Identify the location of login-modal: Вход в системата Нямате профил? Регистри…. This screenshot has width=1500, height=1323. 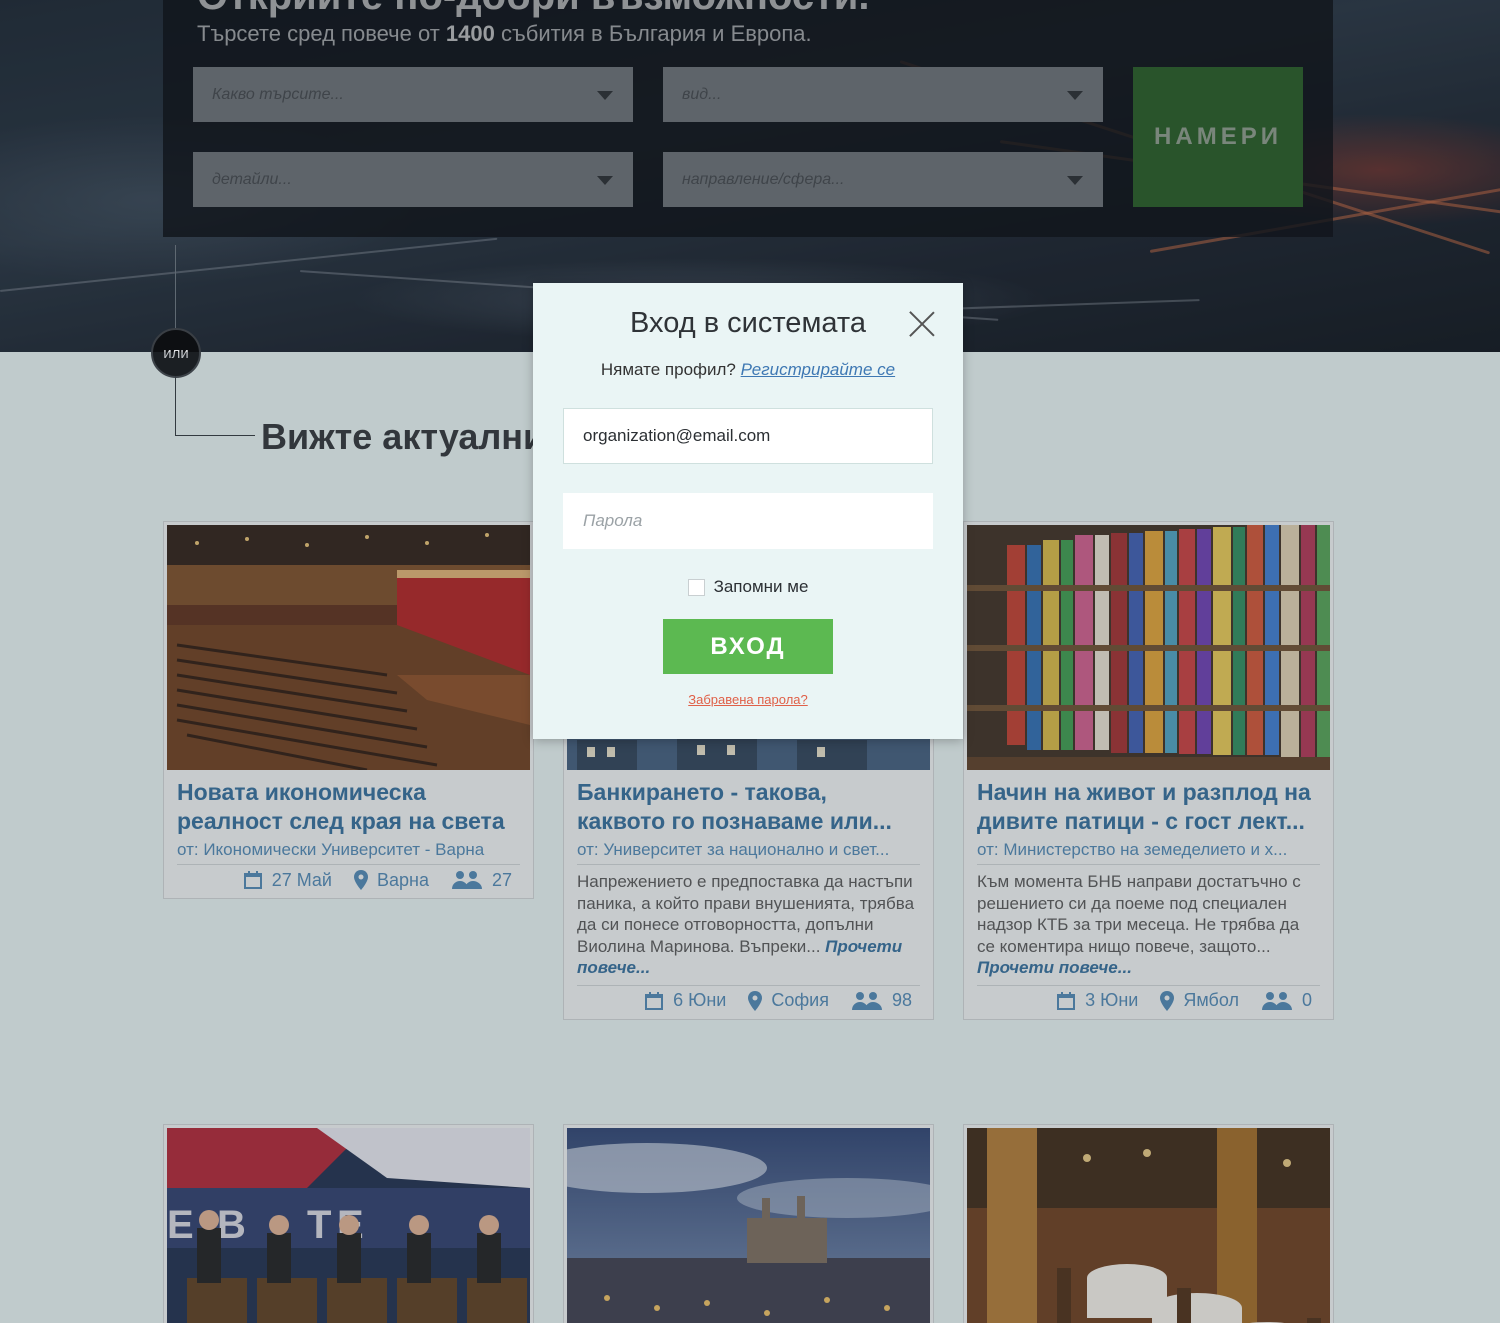
(748, 511).